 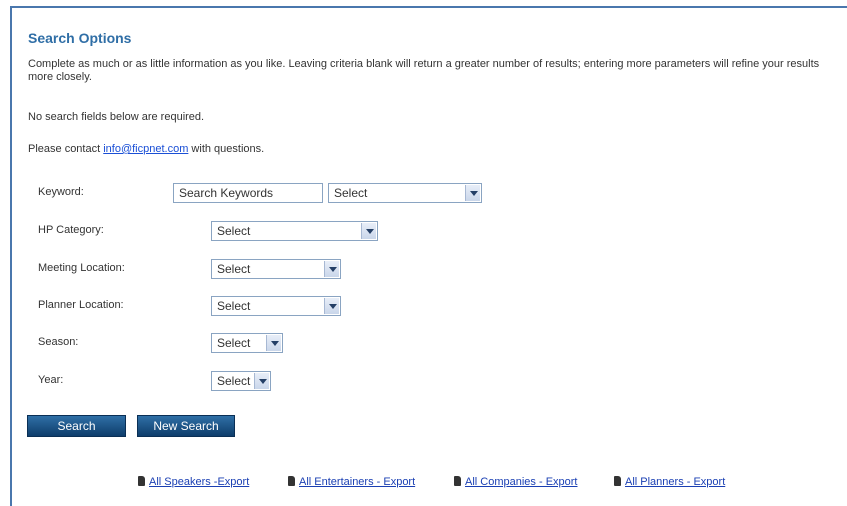 What do you see at coordinates (248, 193) in the screenshot?
I see `keyword-input: Search Keywords` at bounding box center [248, 193].